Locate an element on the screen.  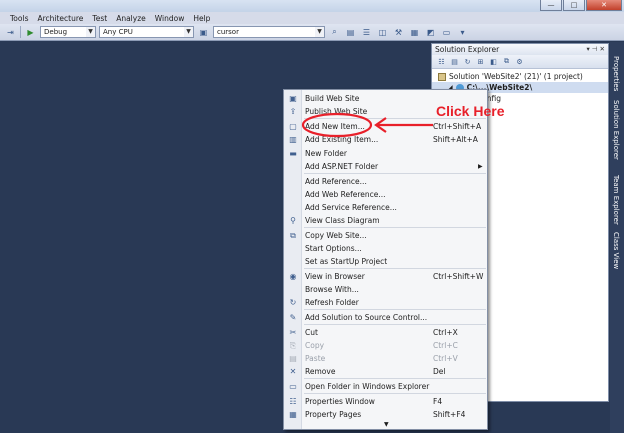
click-here-callout: Click Here is located at coordinates (470, 111).